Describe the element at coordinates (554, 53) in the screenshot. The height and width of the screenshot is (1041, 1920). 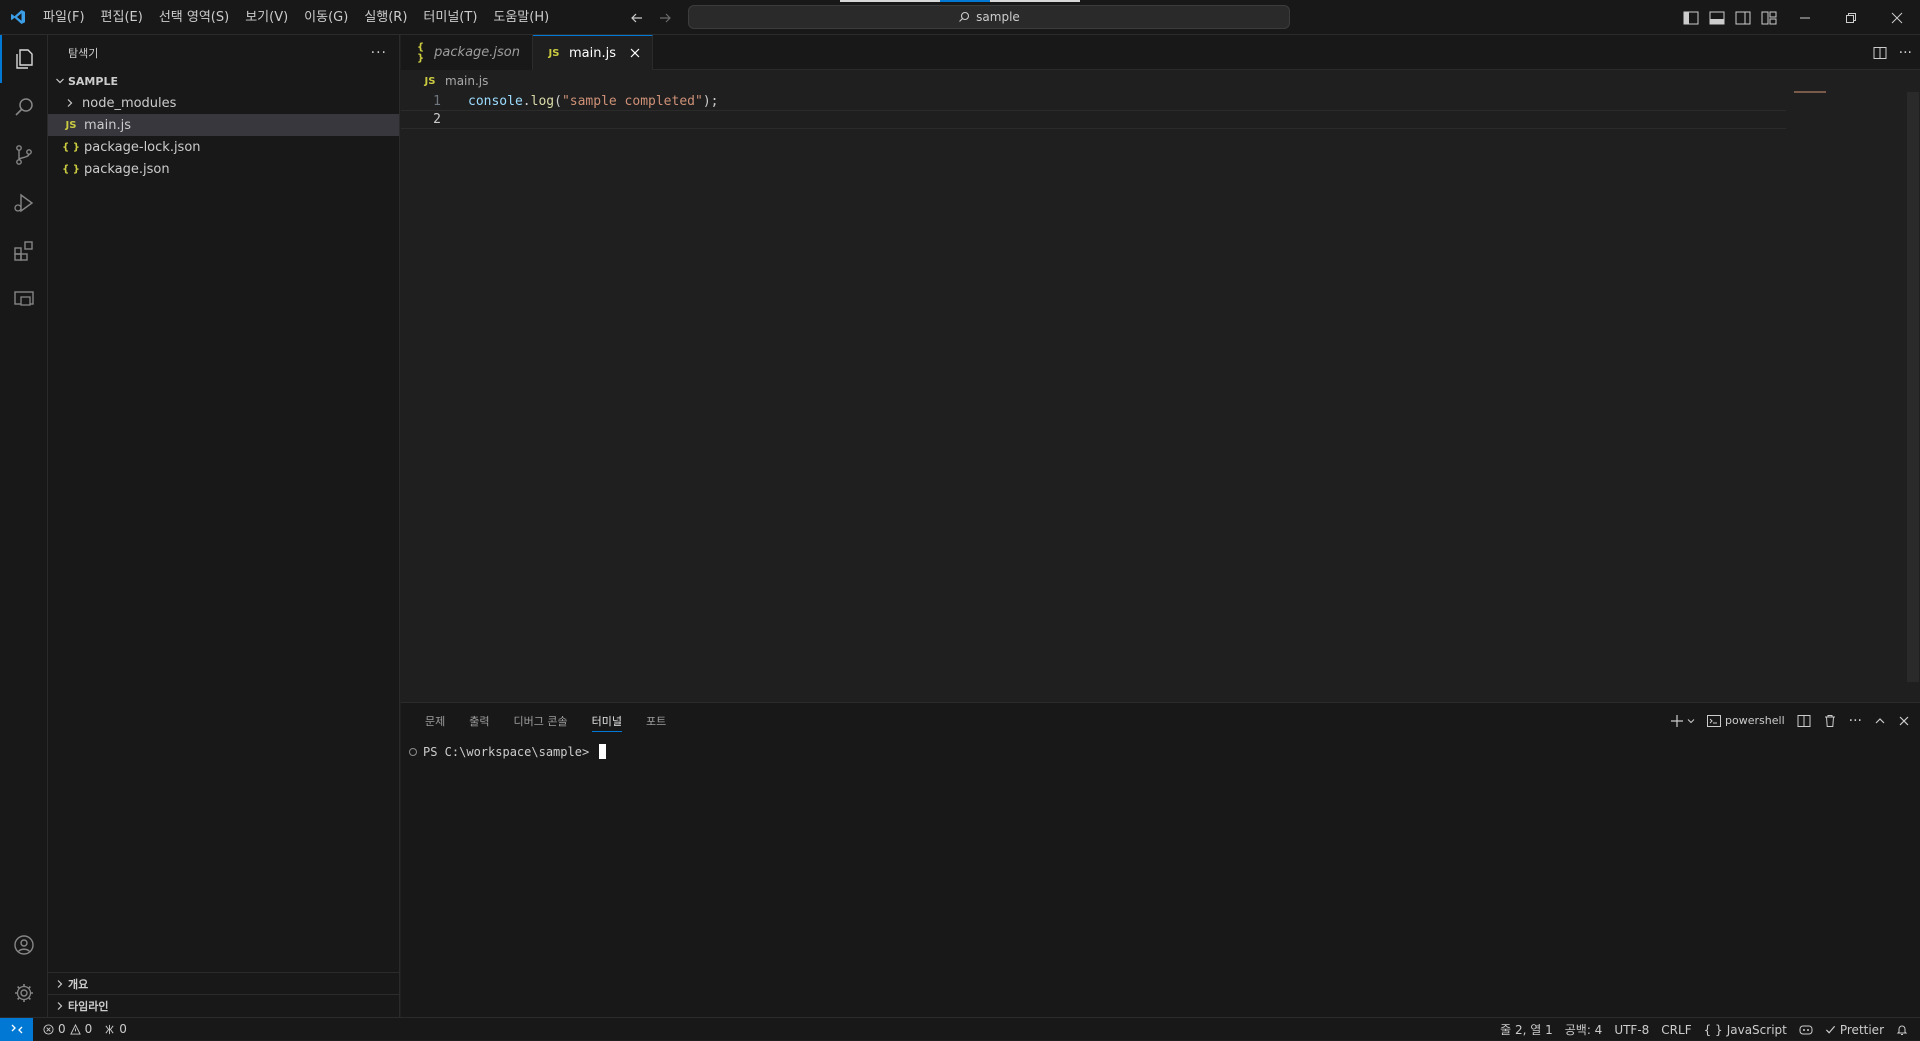
I see `javascript-file-icon: JS` at that location.